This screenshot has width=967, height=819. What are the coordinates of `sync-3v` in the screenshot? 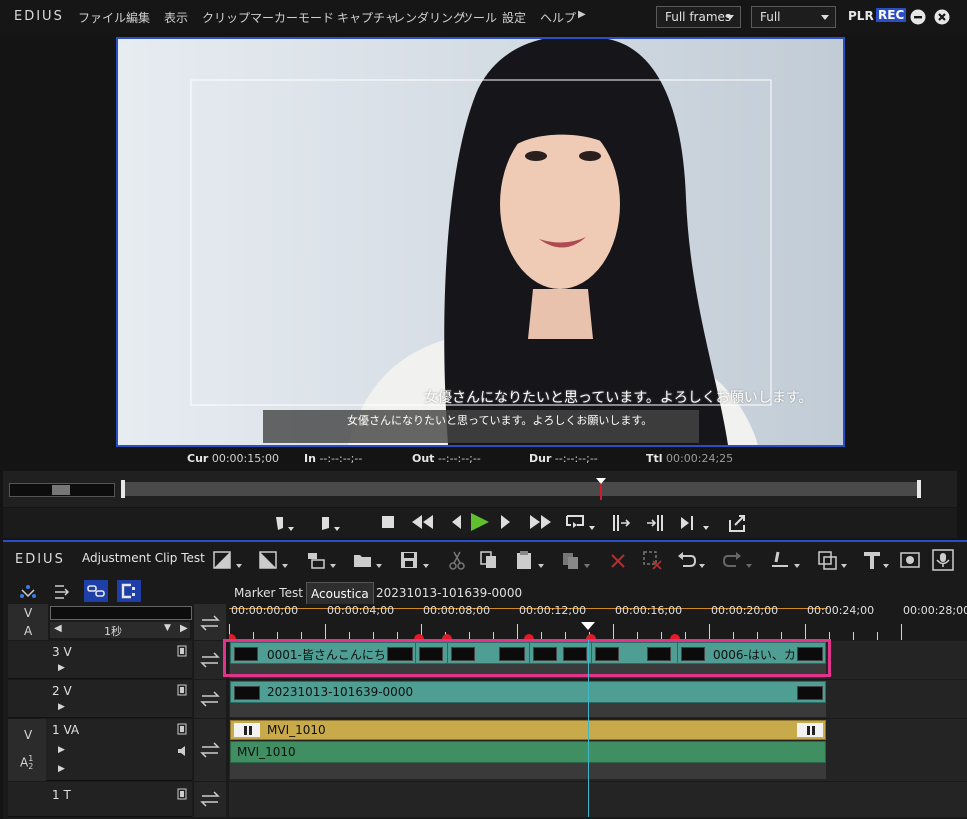 It's located at (210, 660).